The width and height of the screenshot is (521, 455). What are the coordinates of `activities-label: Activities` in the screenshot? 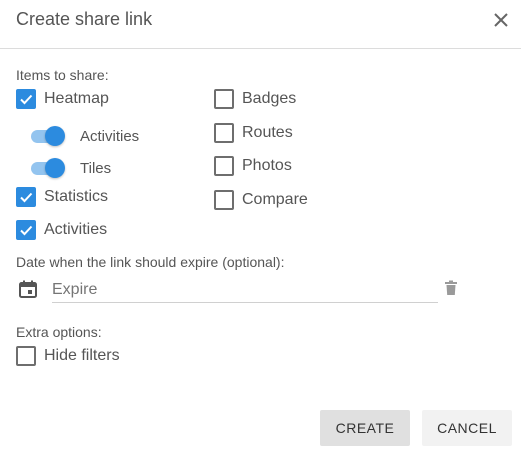 It's located at (76, 229).